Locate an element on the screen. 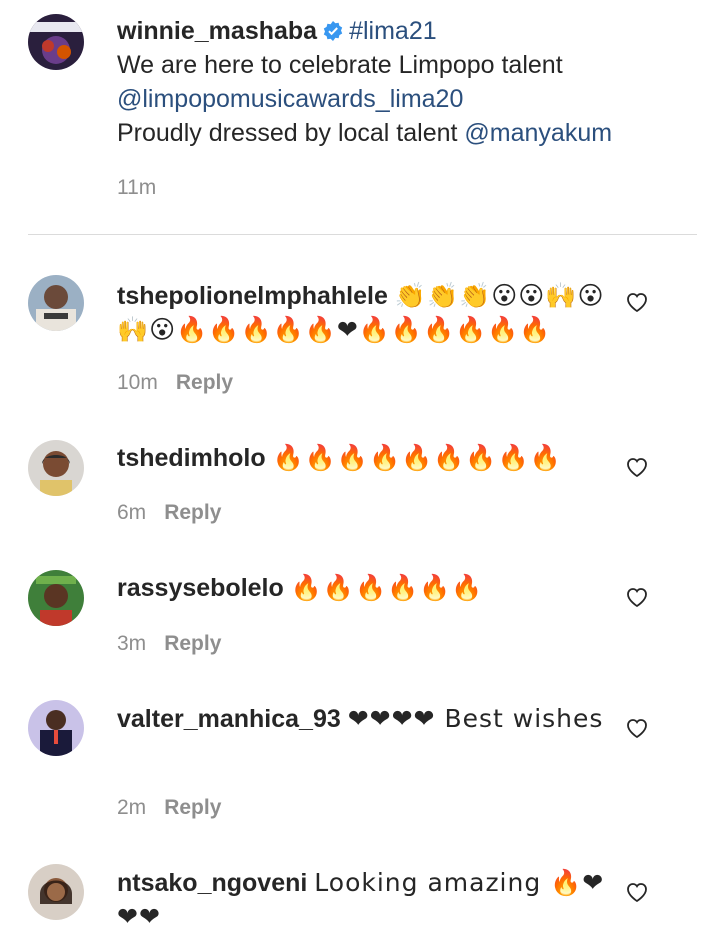 The image size is (720, 939). avatar-ntsako-ngoveni is located at coordinates (56, 892).